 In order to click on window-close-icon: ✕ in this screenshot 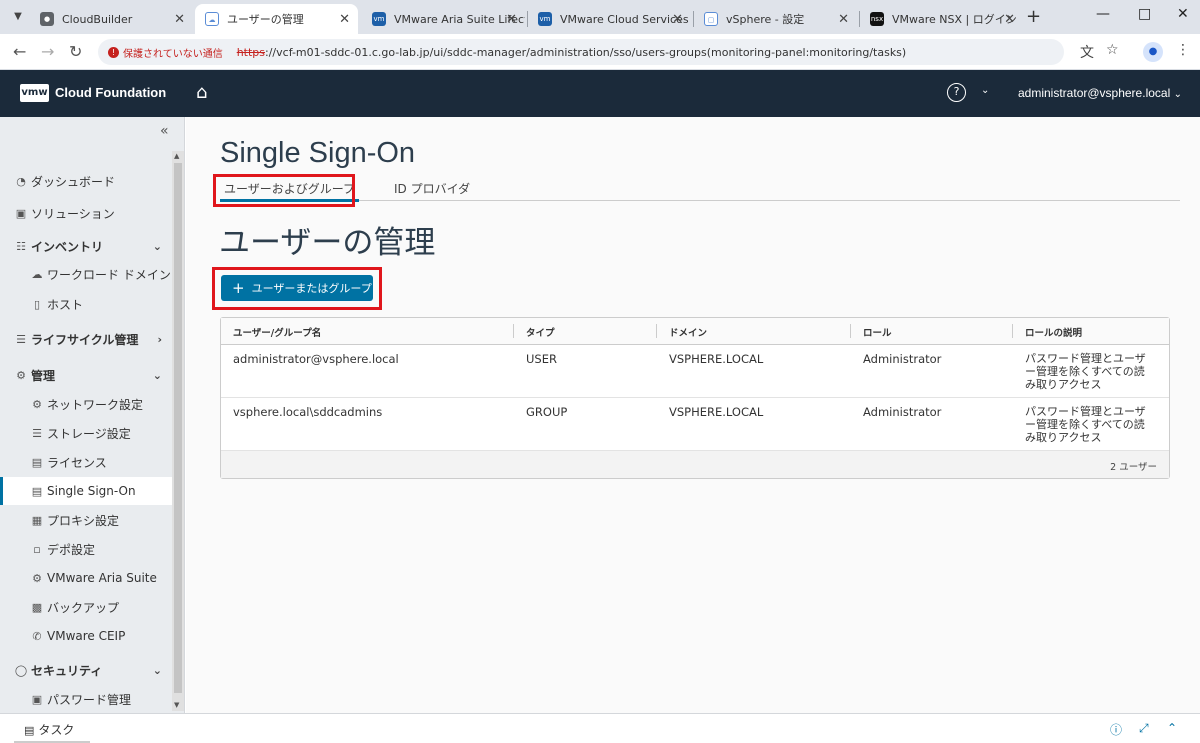, I will do `click(1183, 14)`.